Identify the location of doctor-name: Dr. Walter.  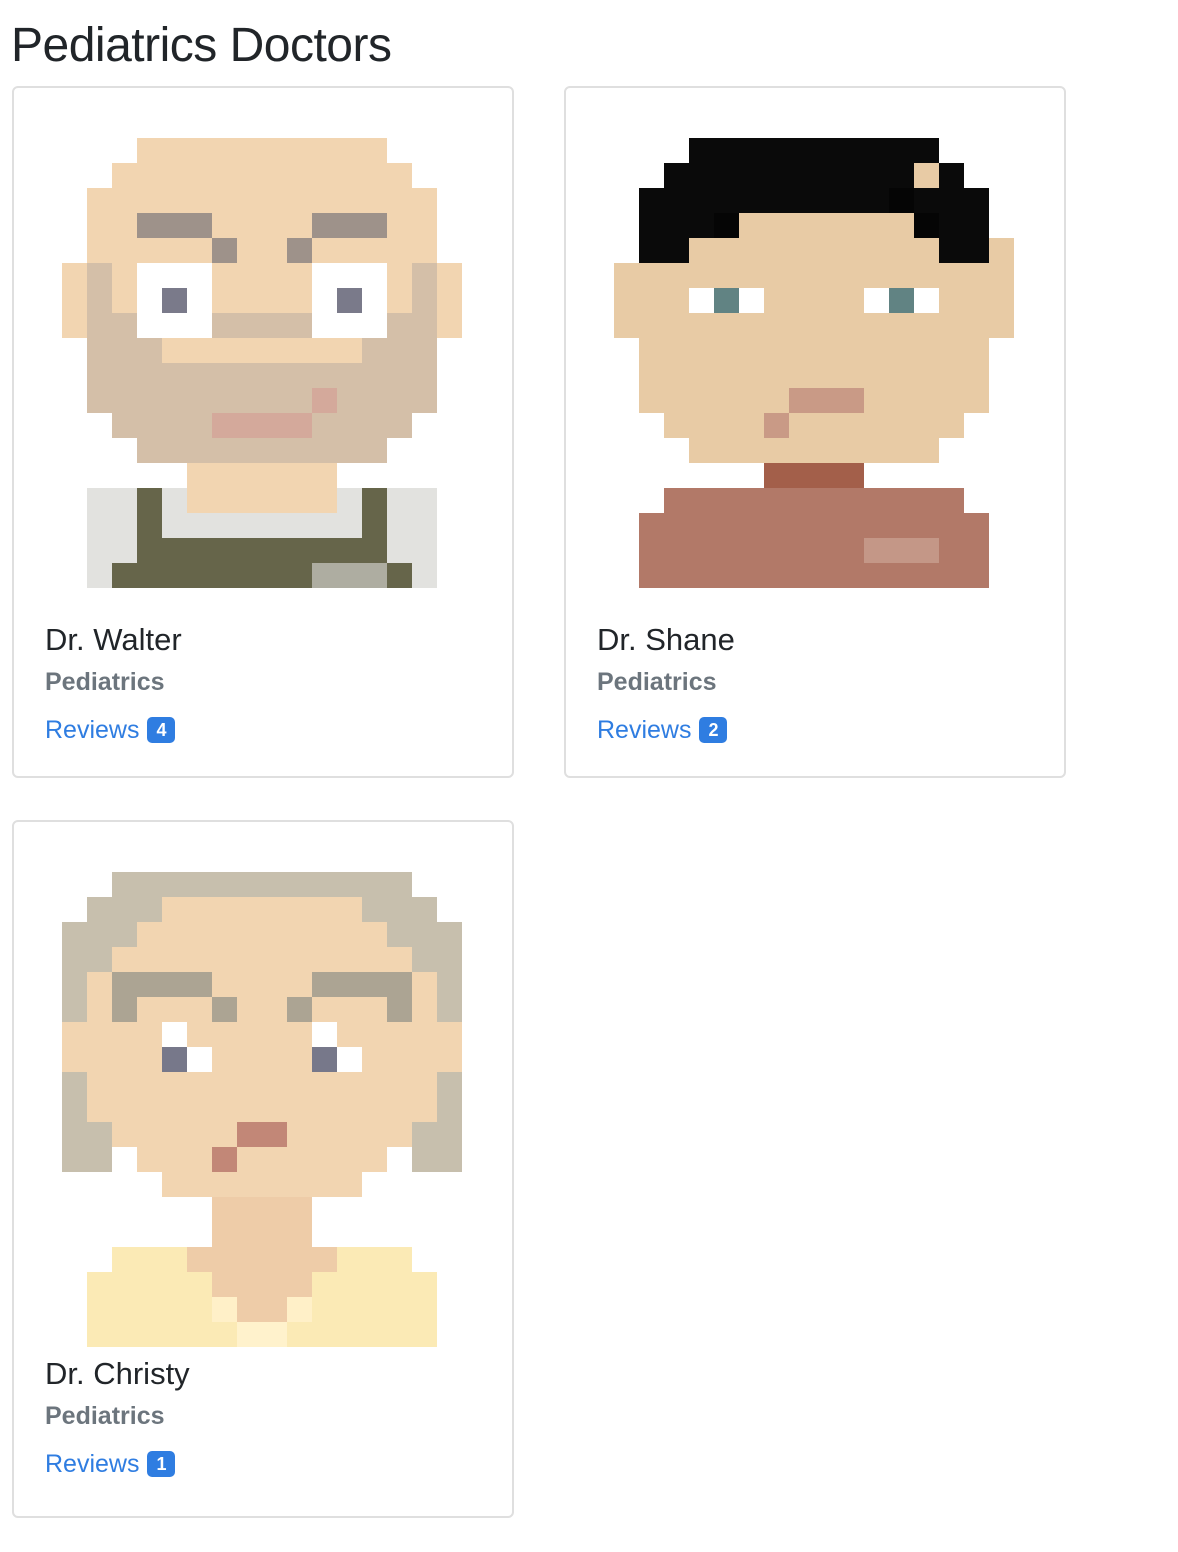
(113, 639).